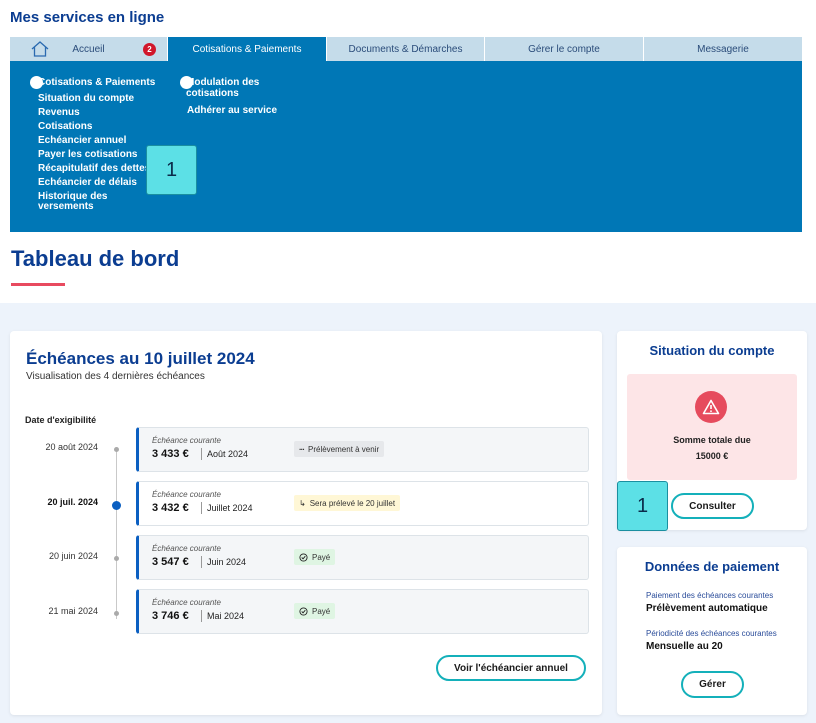 This screenshot has height=723, width=816. Describe the element at coordinates (226, 616) in the screenshot. I see `echeance-month: Mai 2024` at that location.